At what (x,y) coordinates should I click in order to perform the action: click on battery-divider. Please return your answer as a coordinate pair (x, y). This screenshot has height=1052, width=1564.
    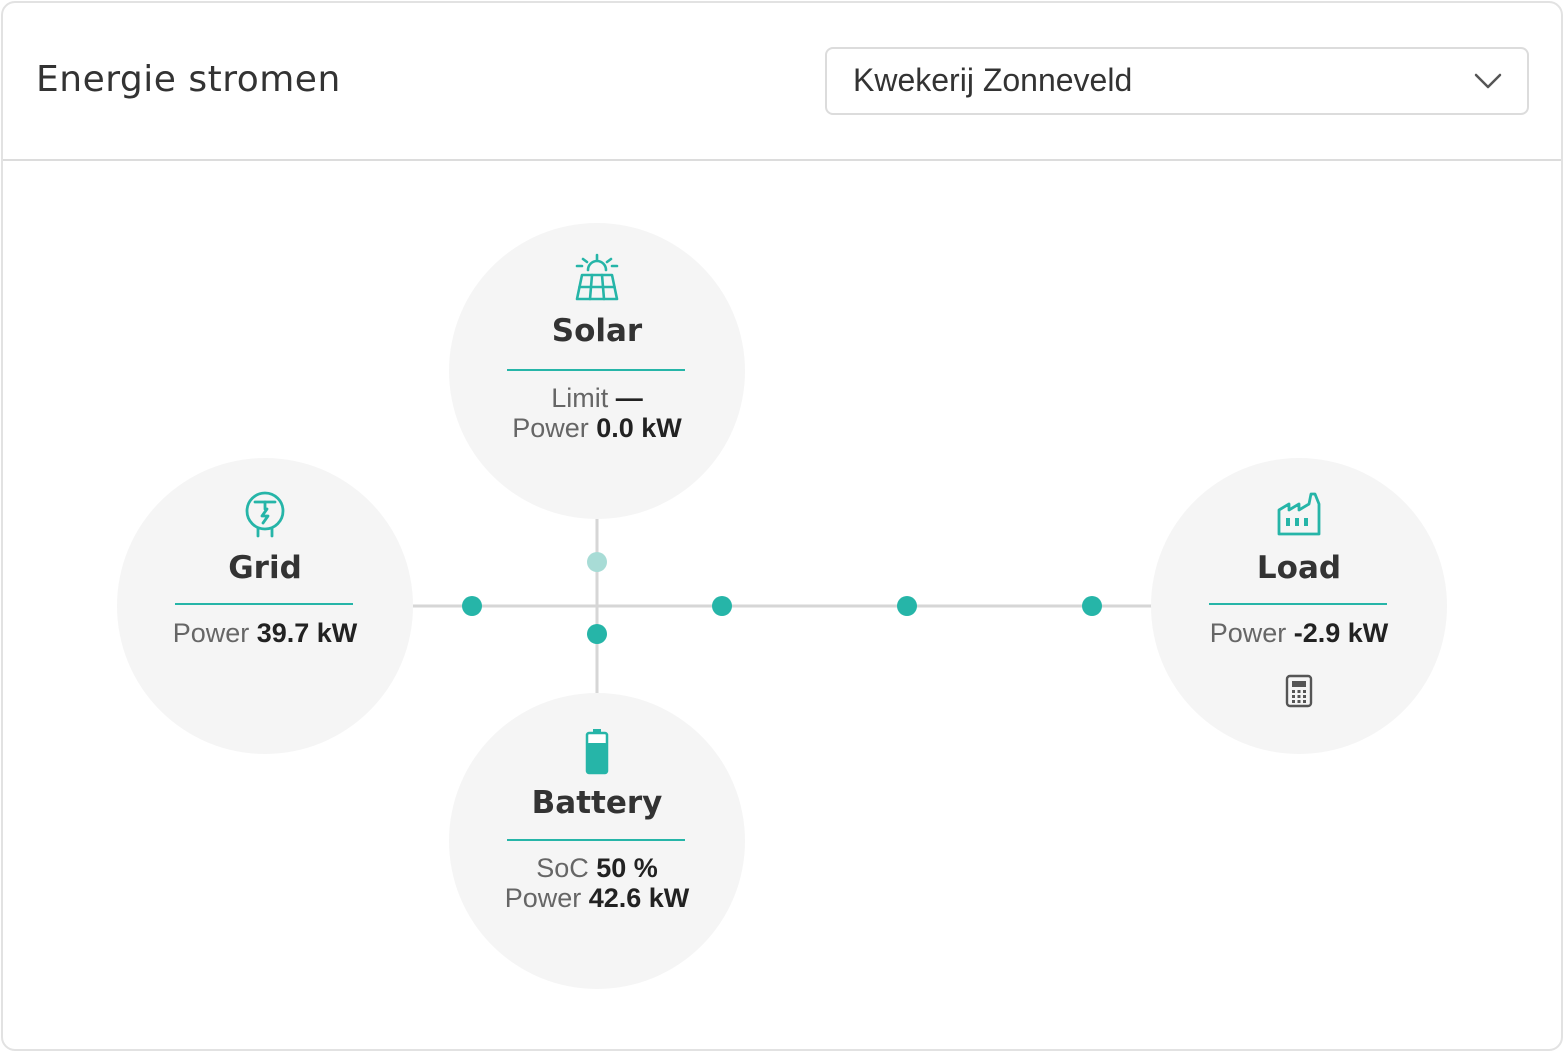
    Looking at the image, I should click on (596, 840).